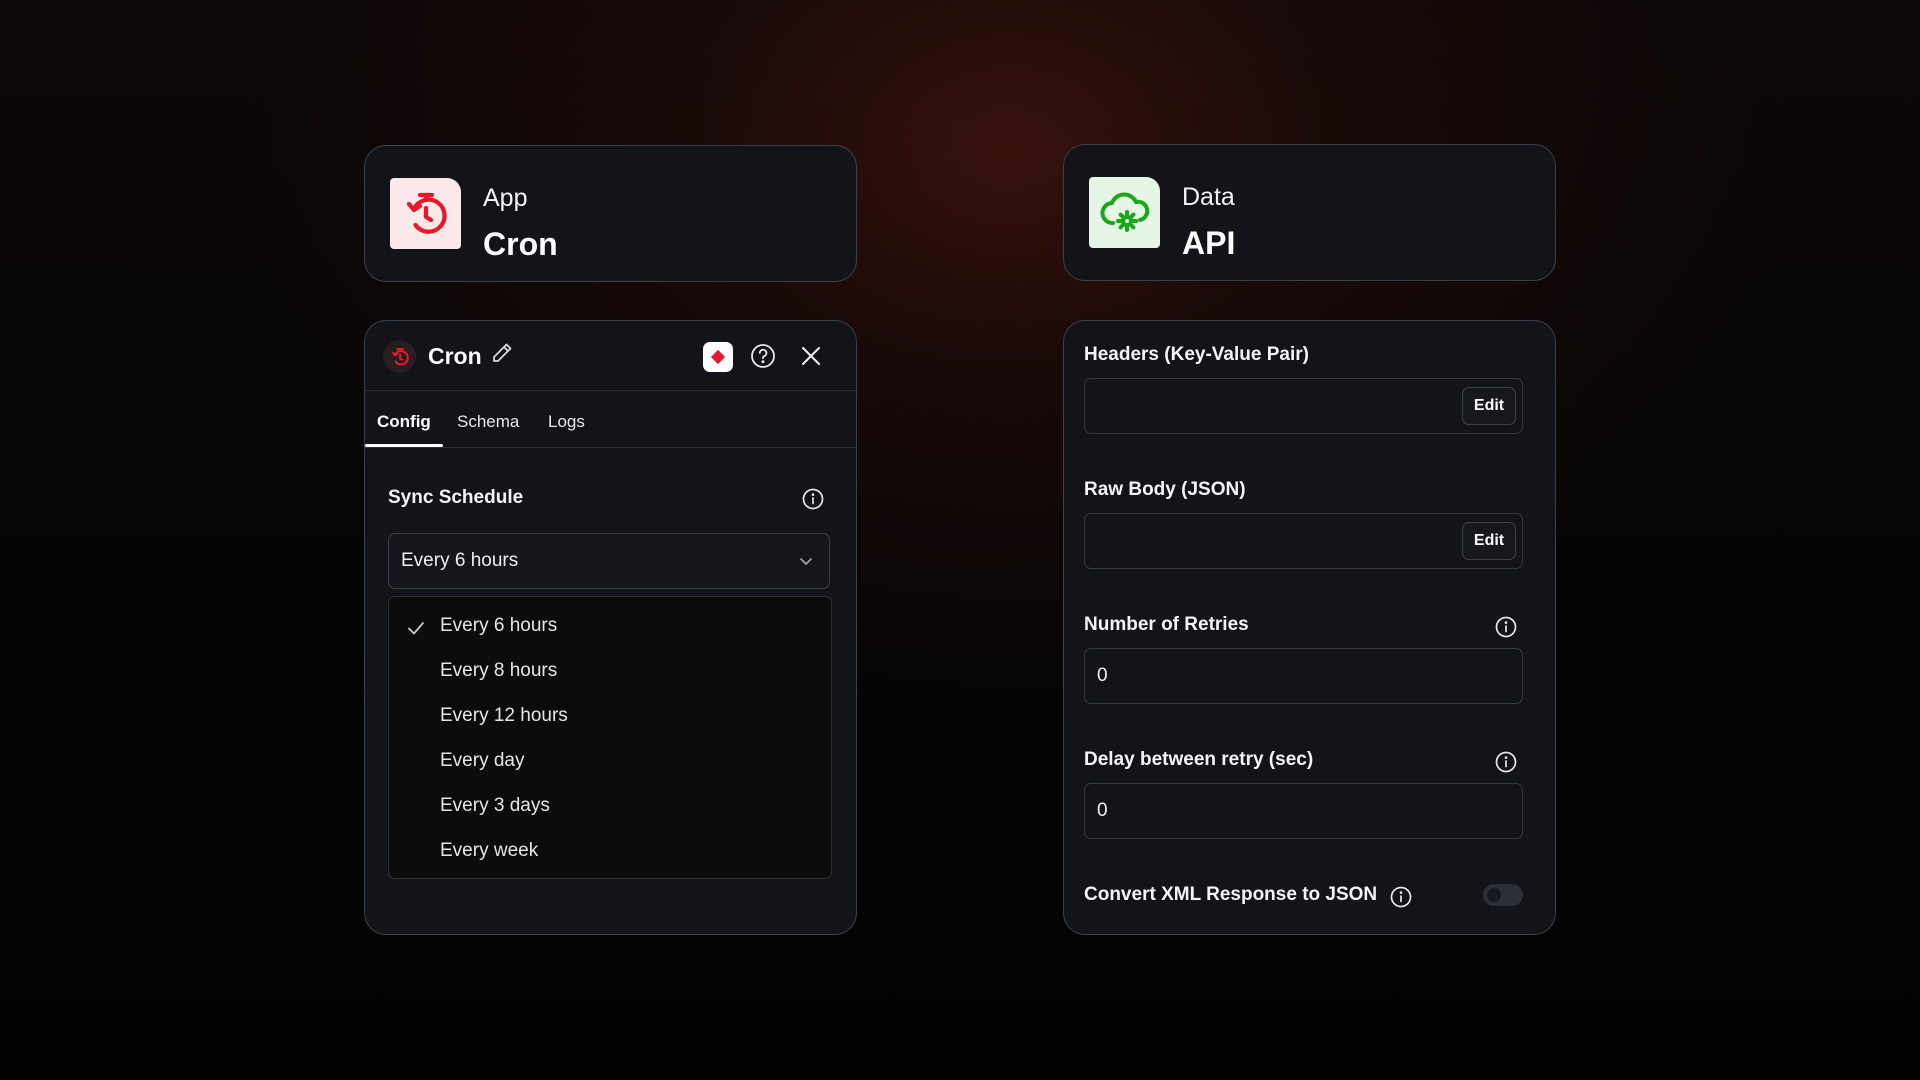 Image resolution: width=1920 pixels, height=1080 pixels. I want to click on diamond-icon, so click(718, 357).